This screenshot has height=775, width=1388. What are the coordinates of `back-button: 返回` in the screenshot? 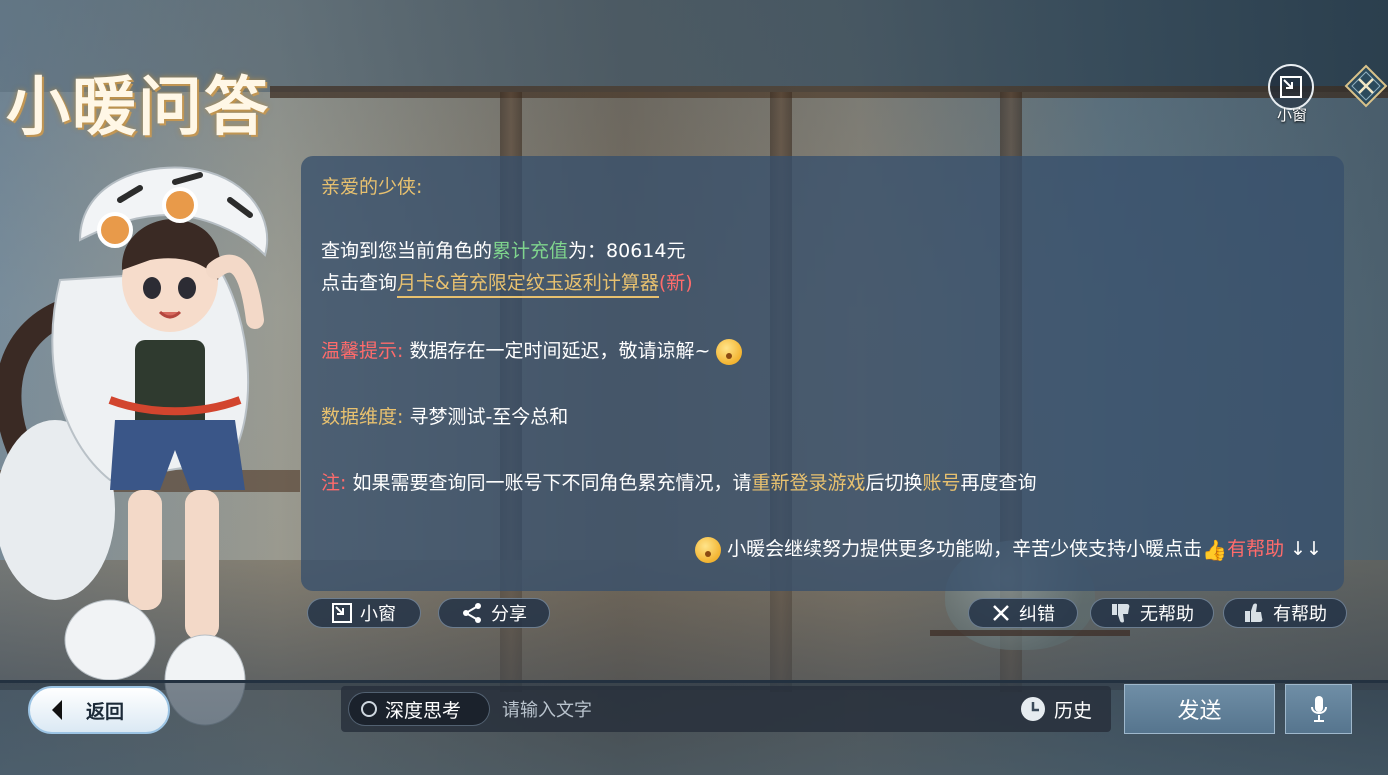 It's located at (99, 710).